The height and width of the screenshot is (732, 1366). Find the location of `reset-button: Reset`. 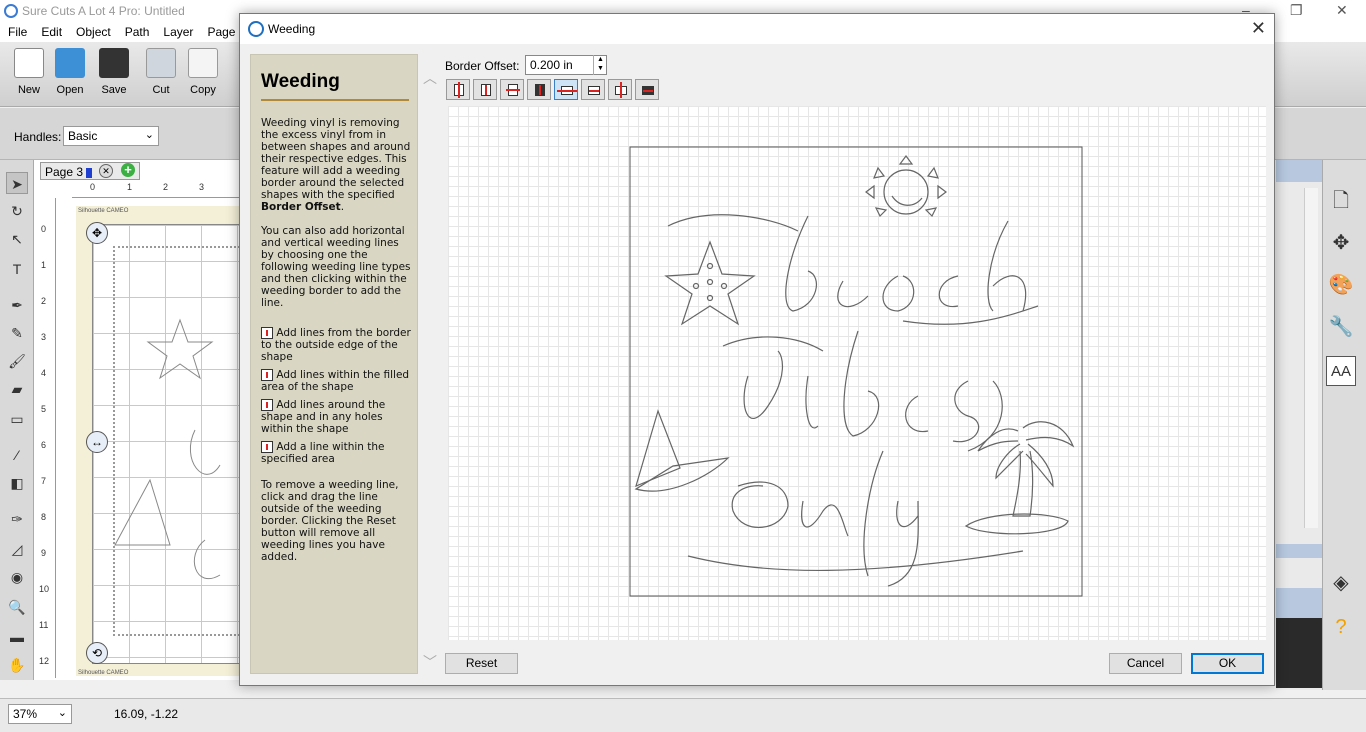

reset-button: Reset is located at coordinates (481, 663).